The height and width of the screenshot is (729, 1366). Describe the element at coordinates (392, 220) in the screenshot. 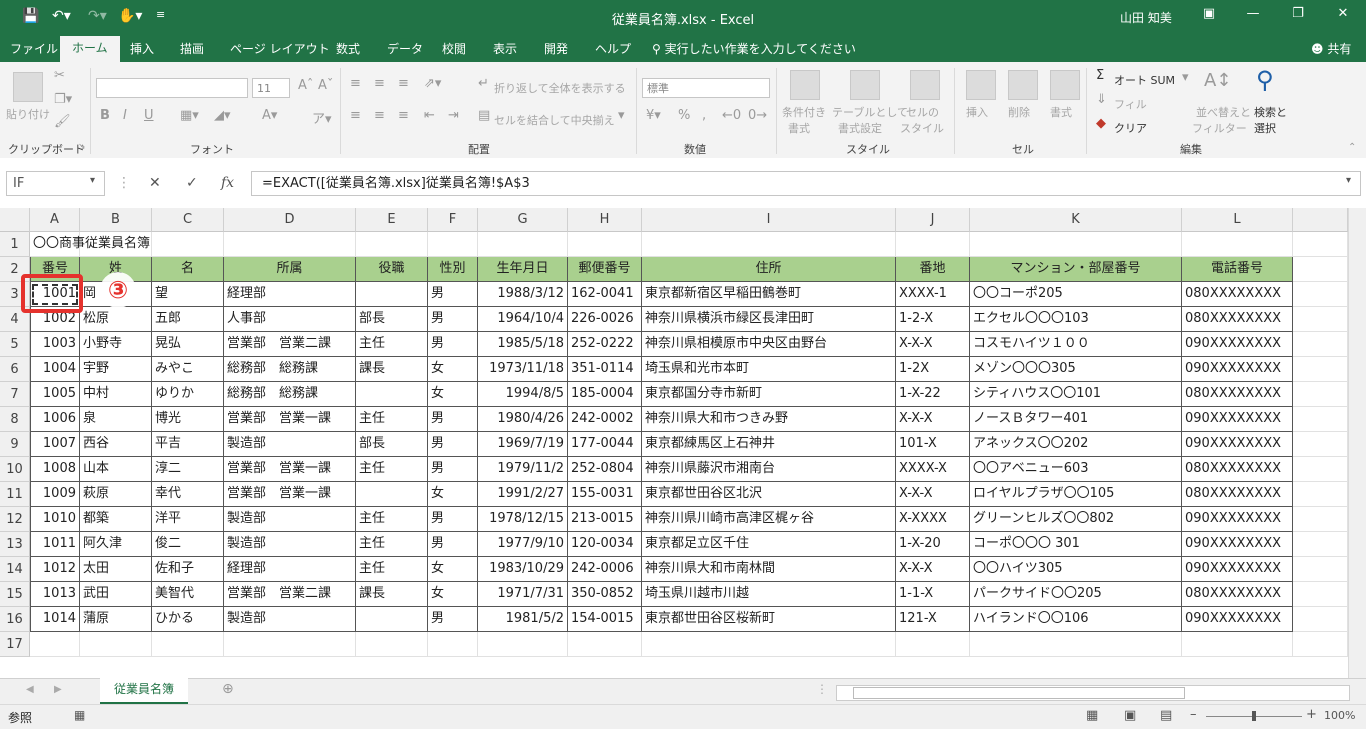

I see `column-header: E` at that location.